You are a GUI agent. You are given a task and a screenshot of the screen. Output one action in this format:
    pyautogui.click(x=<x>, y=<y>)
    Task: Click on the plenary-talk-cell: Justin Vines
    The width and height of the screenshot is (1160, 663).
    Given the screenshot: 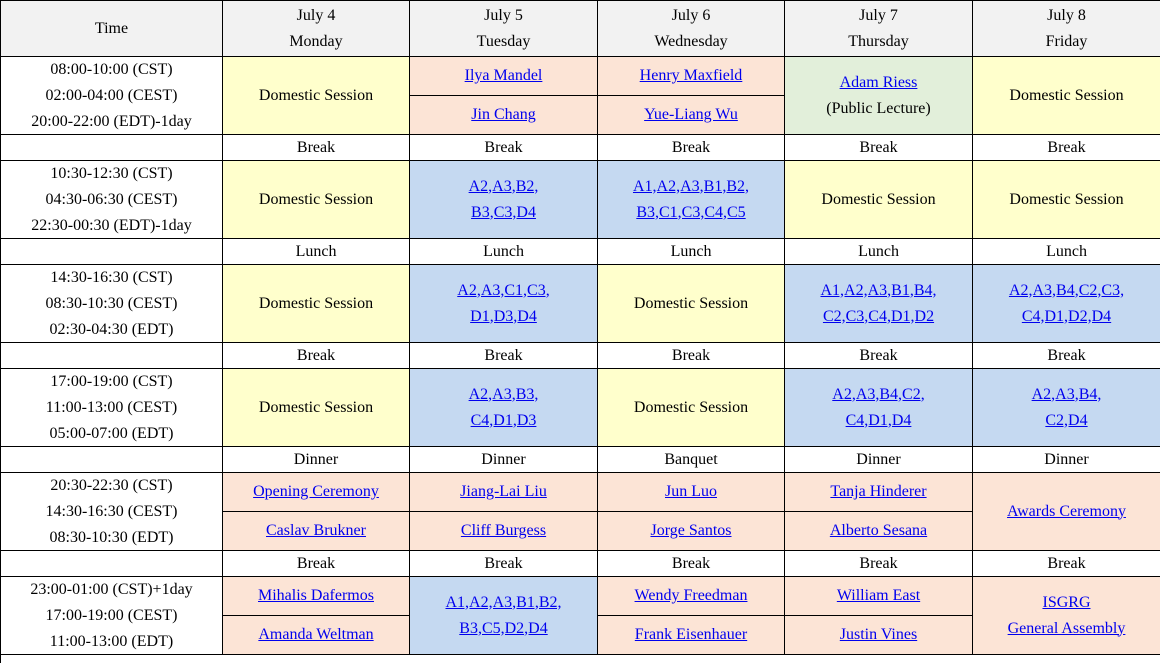 What is the action you would take?
    pyautogui.click(x=879, y=635)
    